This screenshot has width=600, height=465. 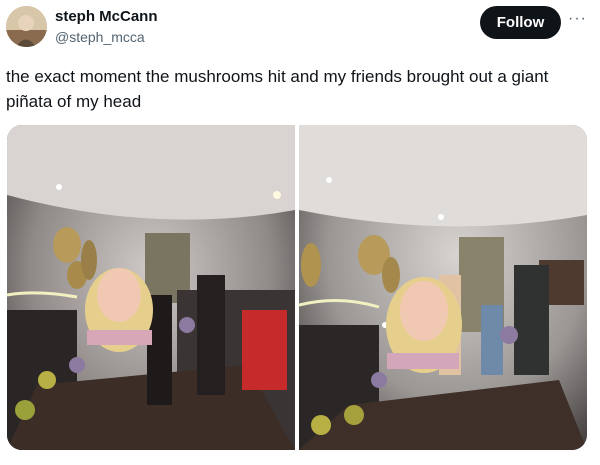 I want to click on avatar-image, so click(x=26, y=26).